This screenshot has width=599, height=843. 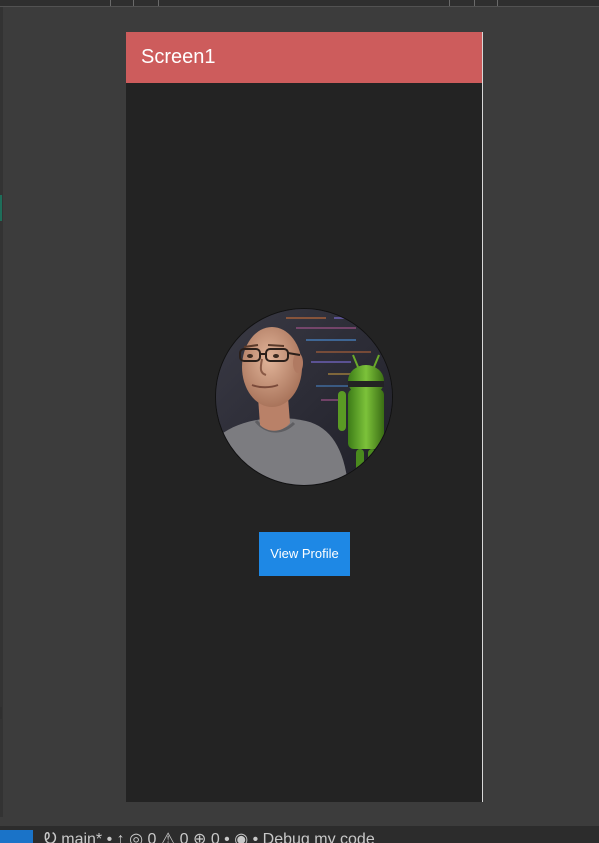 I want to click on gutter-marker, so click(x=1, y=713).